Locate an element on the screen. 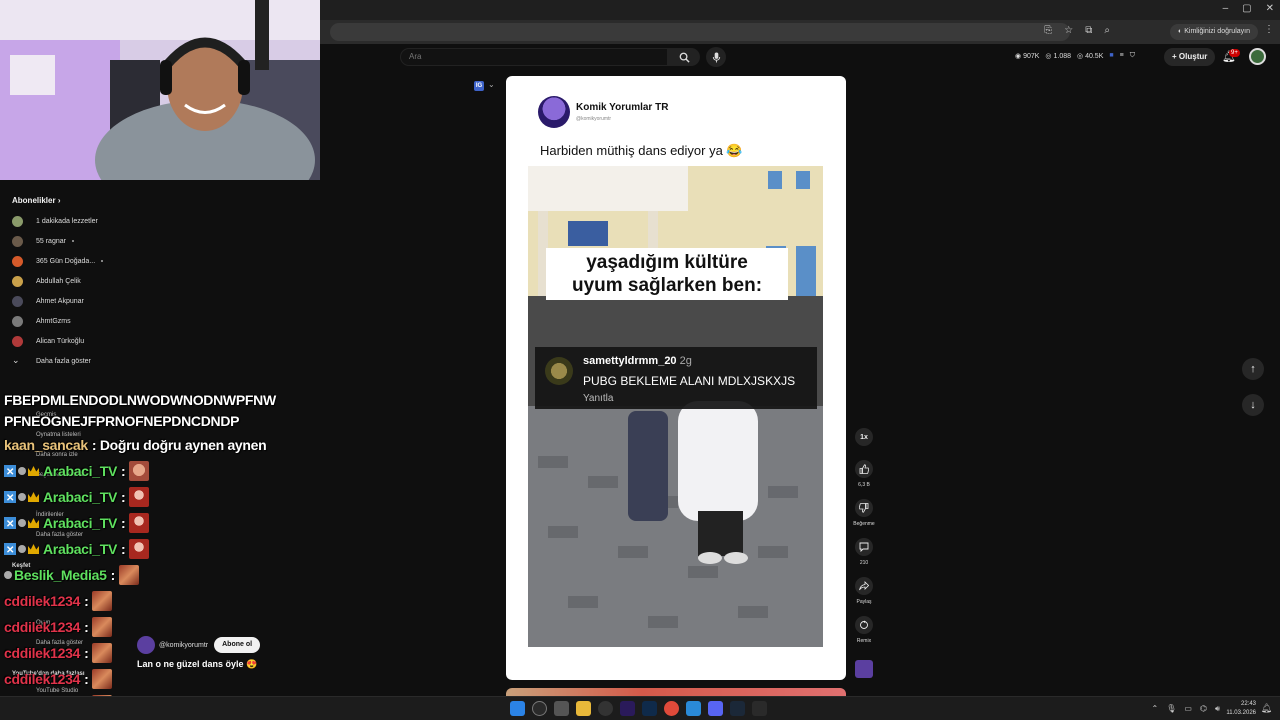 The height and width of the screenshot is (720, 1280). subs-stat: ◉ 907K is located at coordinates (1027, 56).